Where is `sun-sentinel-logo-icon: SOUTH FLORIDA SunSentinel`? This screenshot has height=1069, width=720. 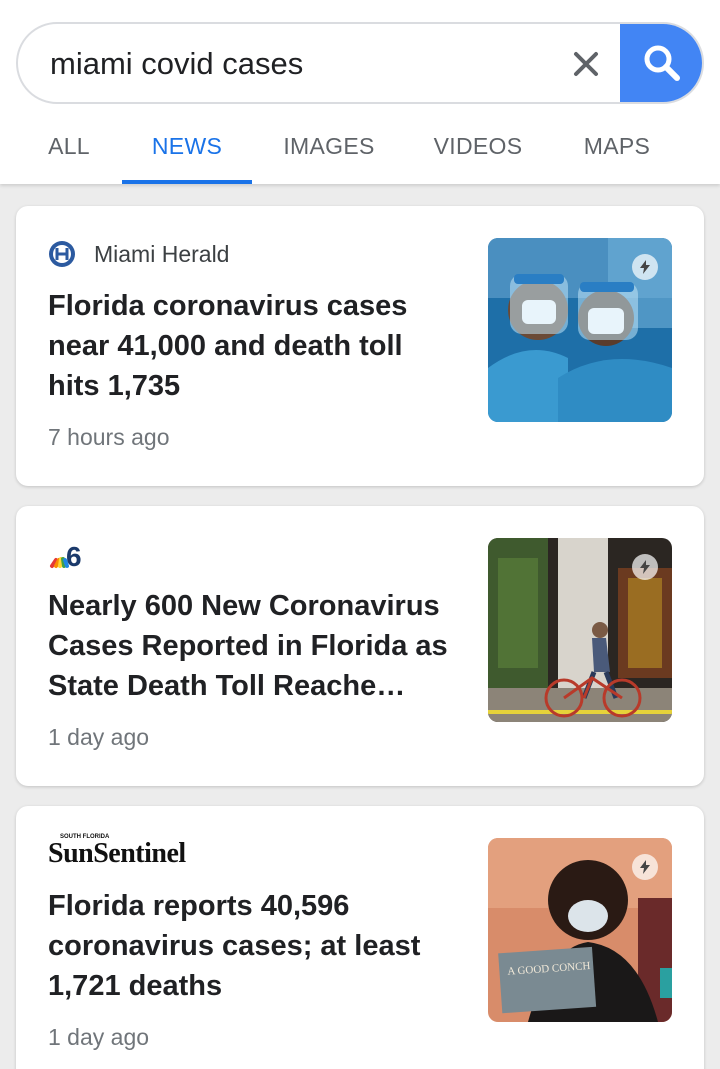
sun-sentinel-logo-icon: SOUTH FLORIDA SunSentinel is located at coordinates (117, 852).